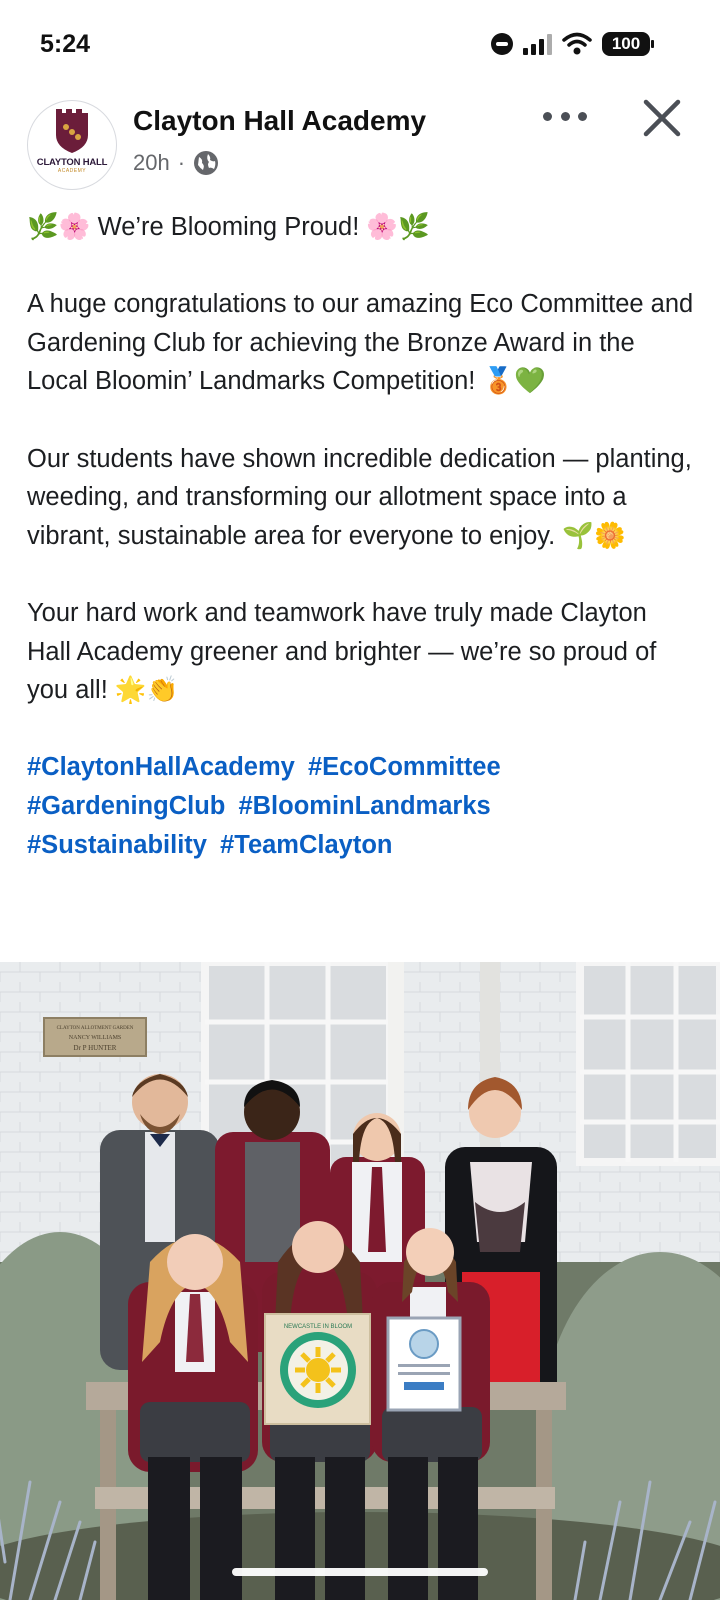 This screenshot has width=720, height=1600. Describe the element at coordinates (95, 1028) in the screenshot. I see `plaque-text: CLAYTON ALLOTMENT GARDEN` at that location.